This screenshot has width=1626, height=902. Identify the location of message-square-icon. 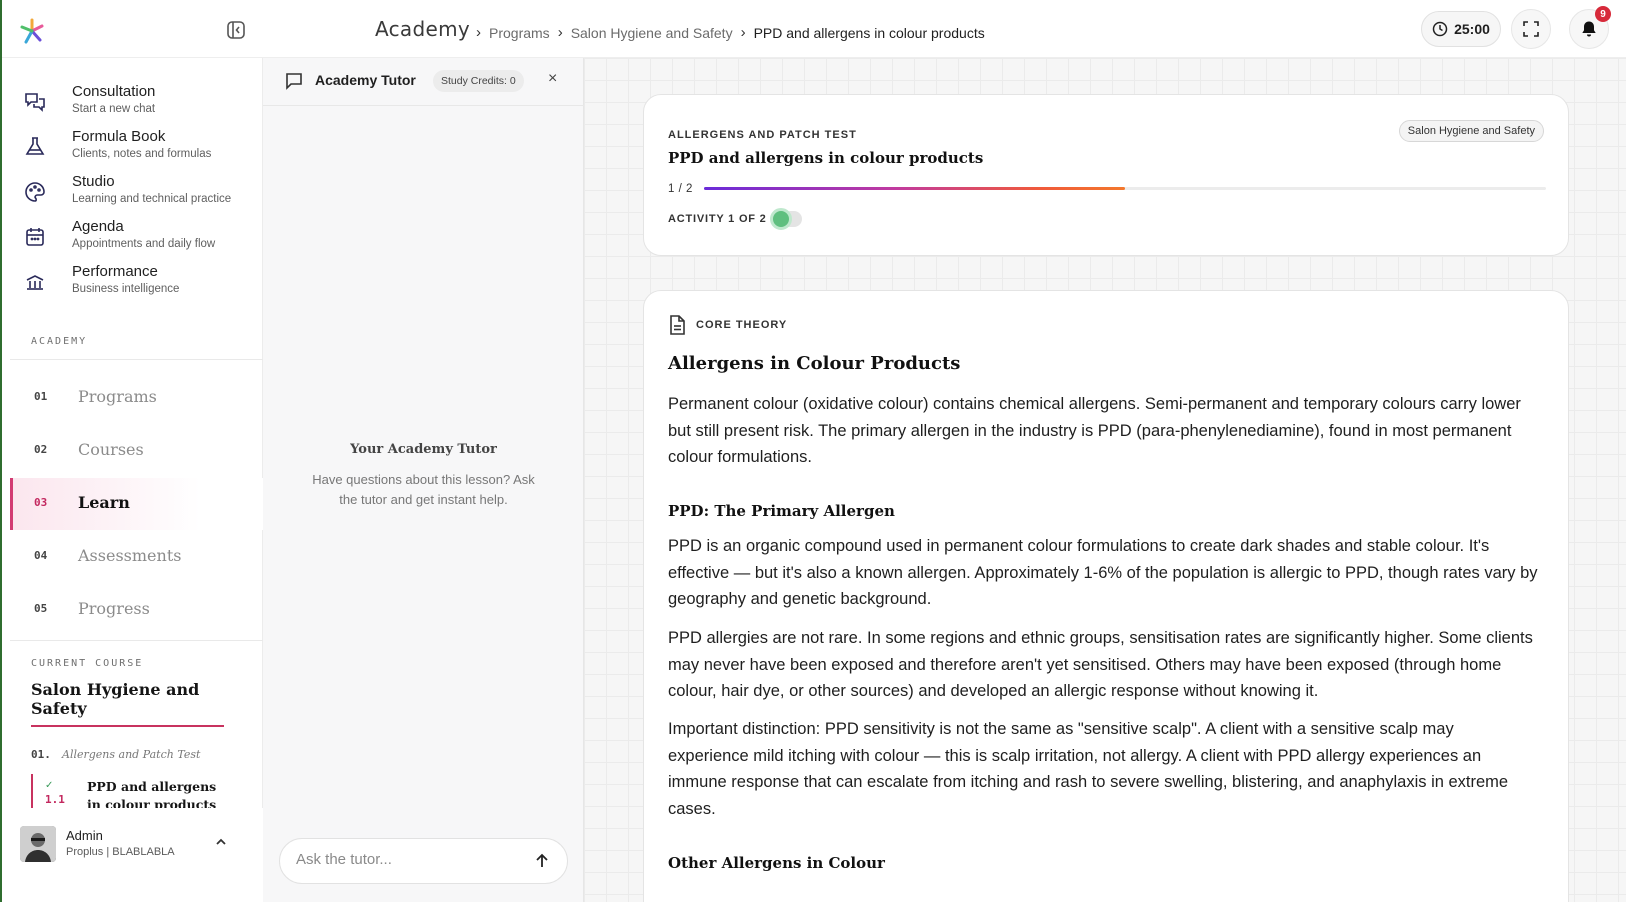
(294, 81).